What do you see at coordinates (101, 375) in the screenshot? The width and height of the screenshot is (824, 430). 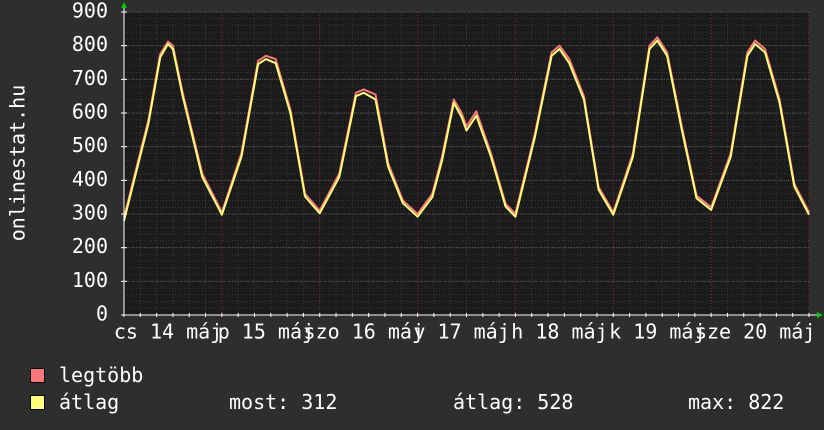 I see `legend-label-legtobb: legtöbb` at bounding box center [101, 375].